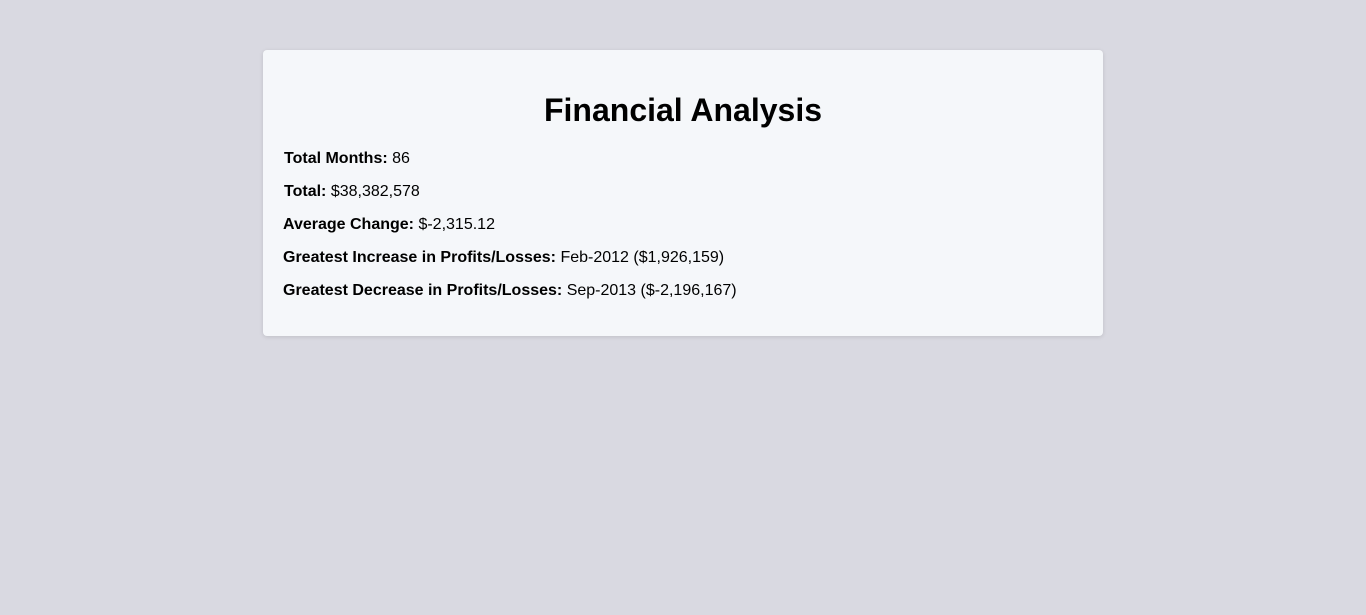  I want to click on total-months-value: 86, so click(401, 158).